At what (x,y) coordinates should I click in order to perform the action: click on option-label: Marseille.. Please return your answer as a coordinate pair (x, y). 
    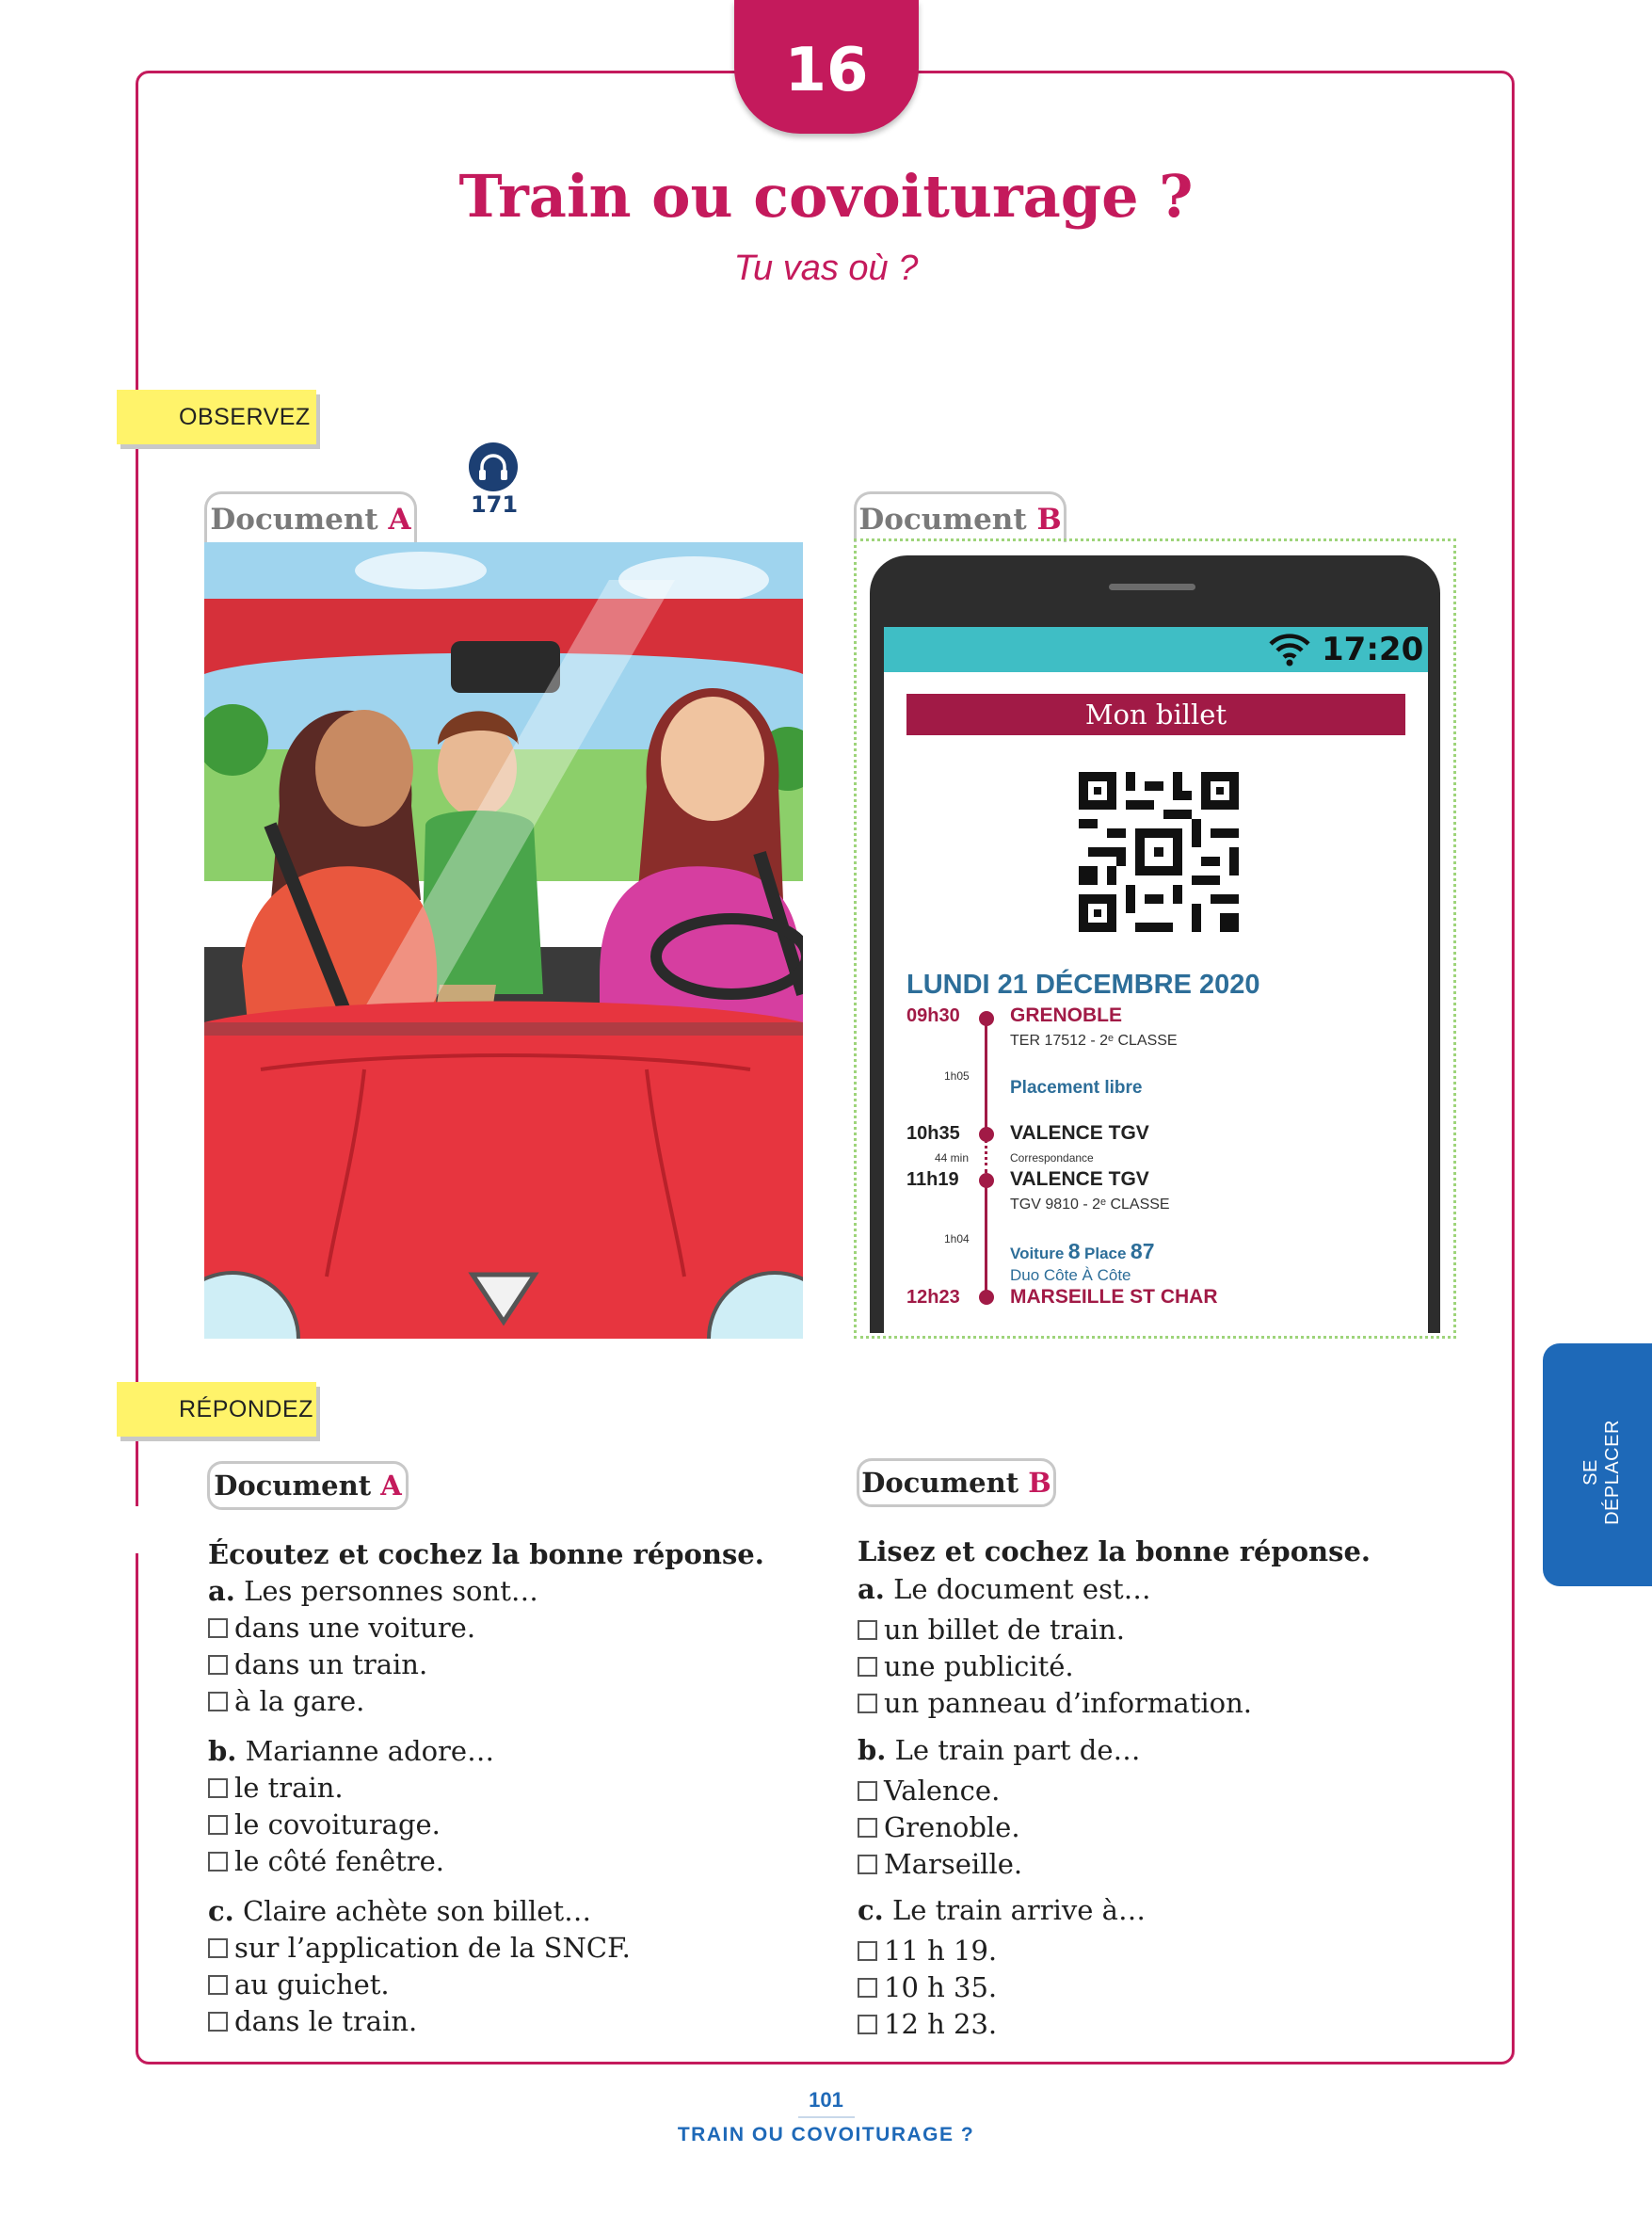
    Looking at the image, I should click on (953, 1864).